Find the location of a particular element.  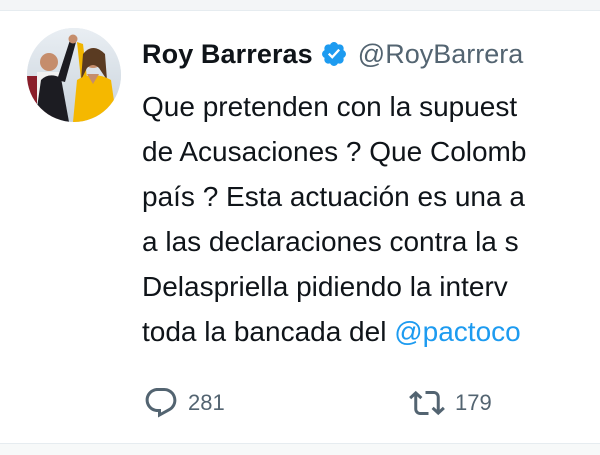

retweet-count: 179 is located at coordinates (473, 402).